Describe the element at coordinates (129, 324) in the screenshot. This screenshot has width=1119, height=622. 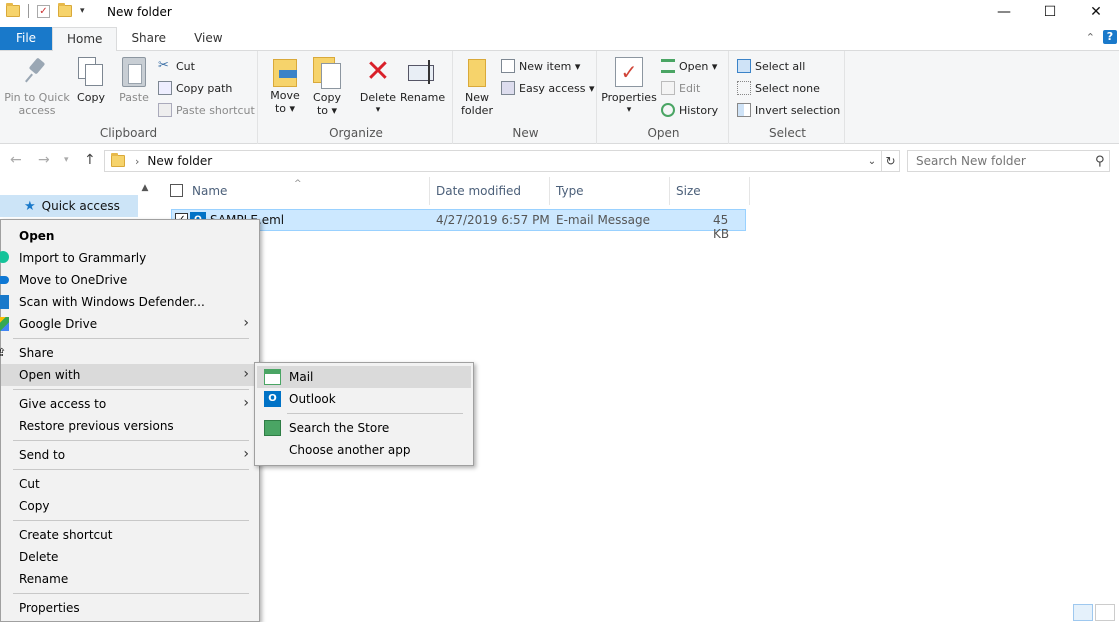
I see `menu-item-google-drive: Google Drive ›` at that location.